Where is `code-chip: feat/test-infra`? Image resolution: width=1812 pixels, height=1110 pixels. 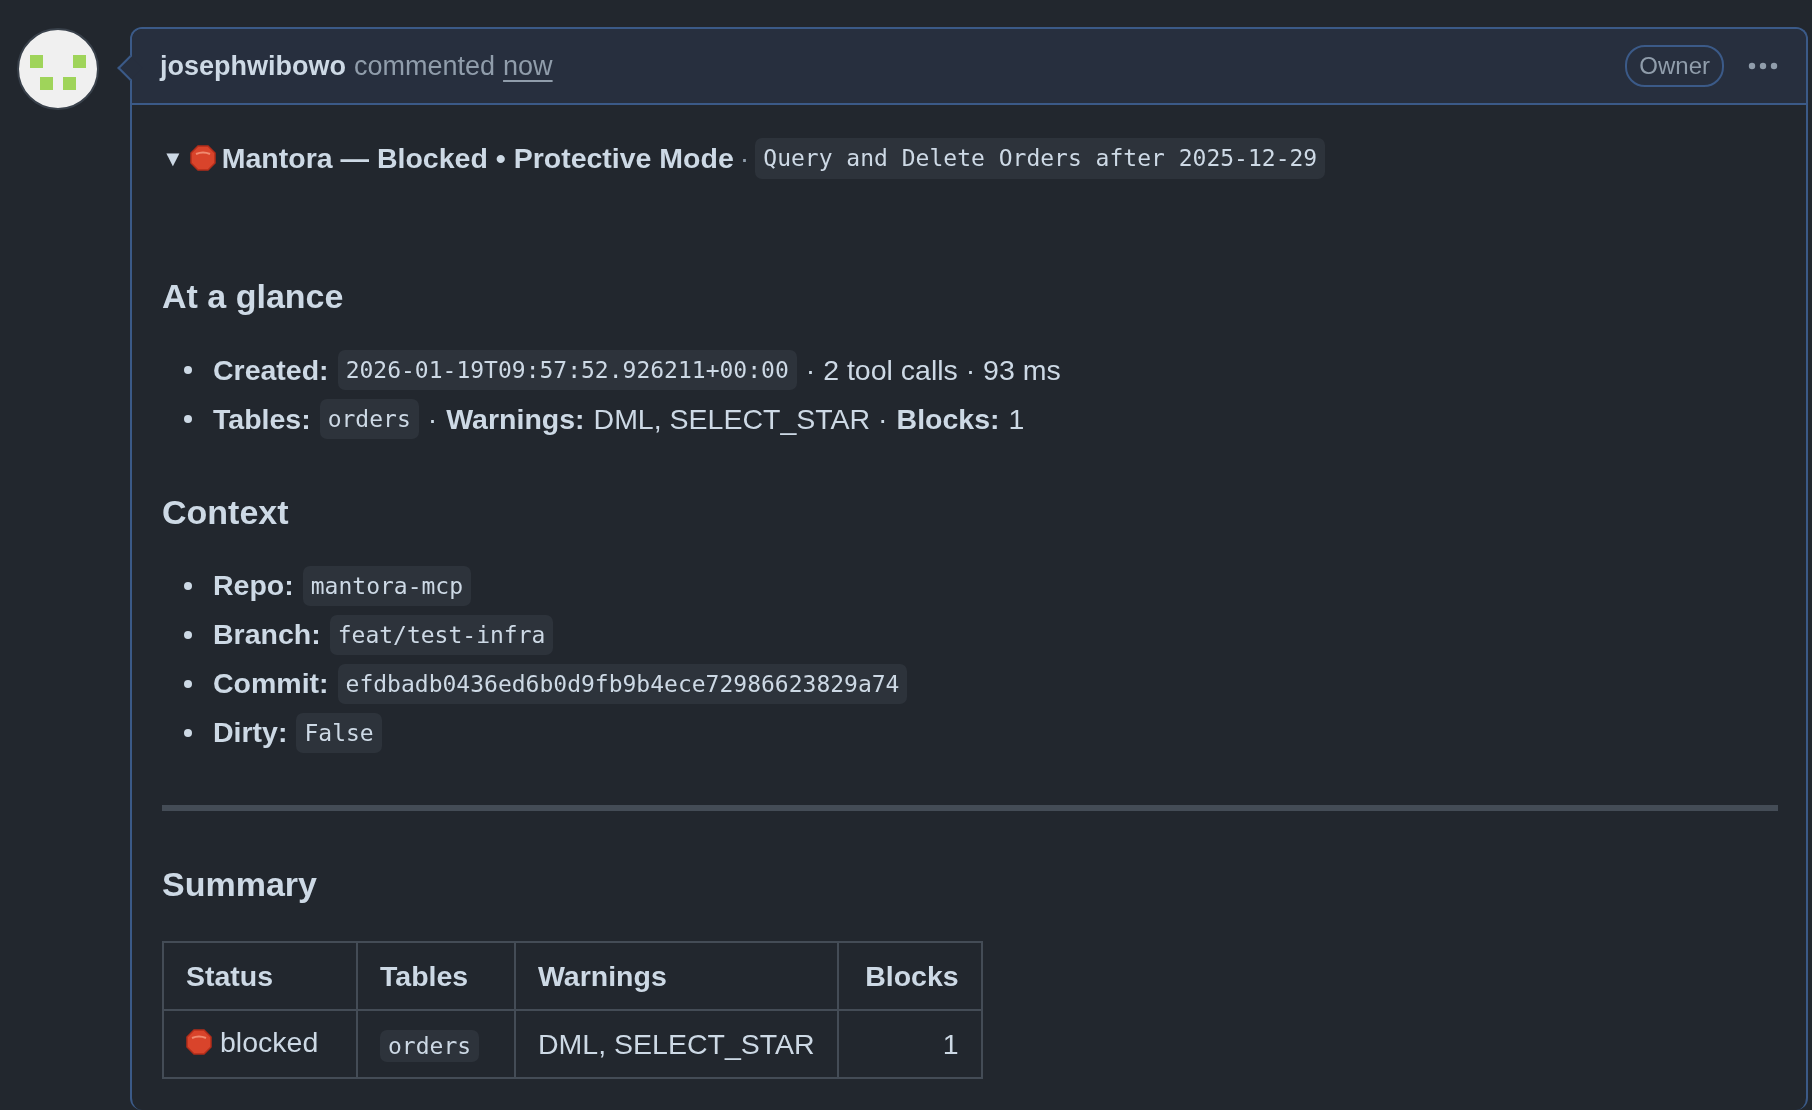 code-chip: feat/test-infra is located at coordinates (441, 635).